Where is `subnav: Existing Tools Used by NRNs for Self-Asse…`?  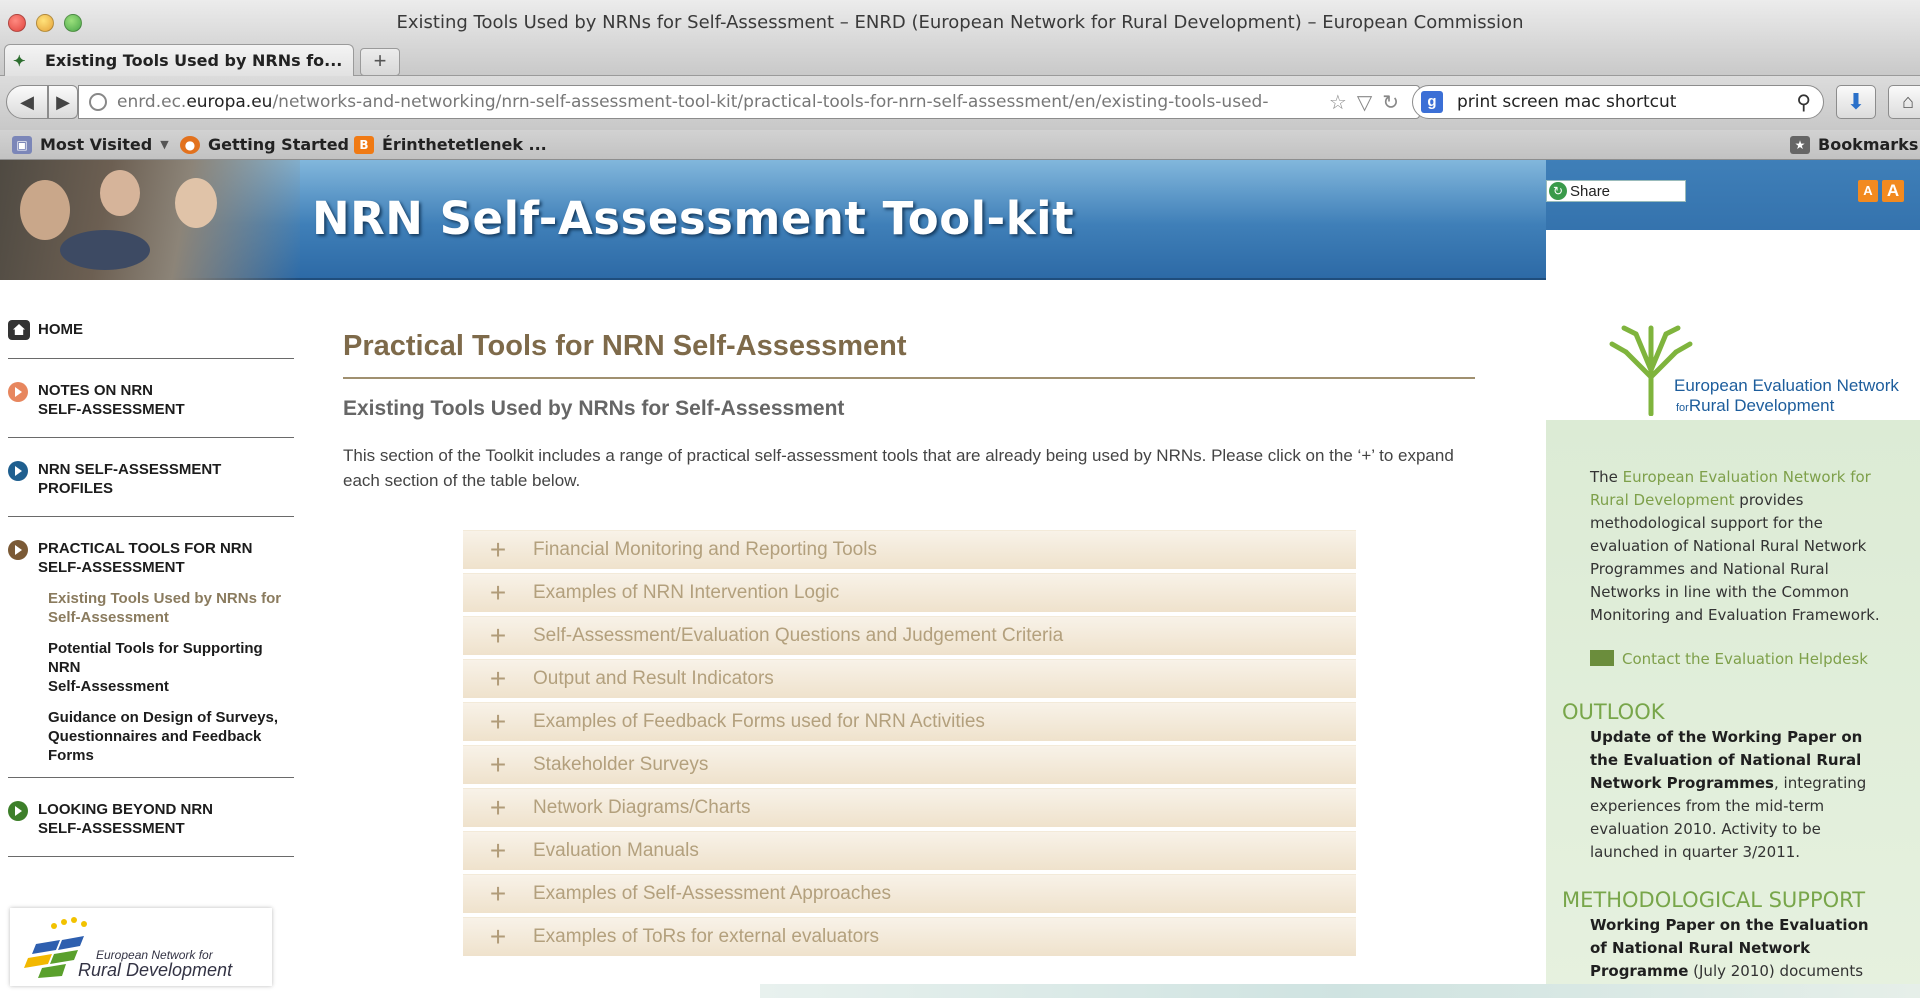 subnav: Existing Tools Used by NRNs for Self-Asse… is located at coordinates (171, 677).